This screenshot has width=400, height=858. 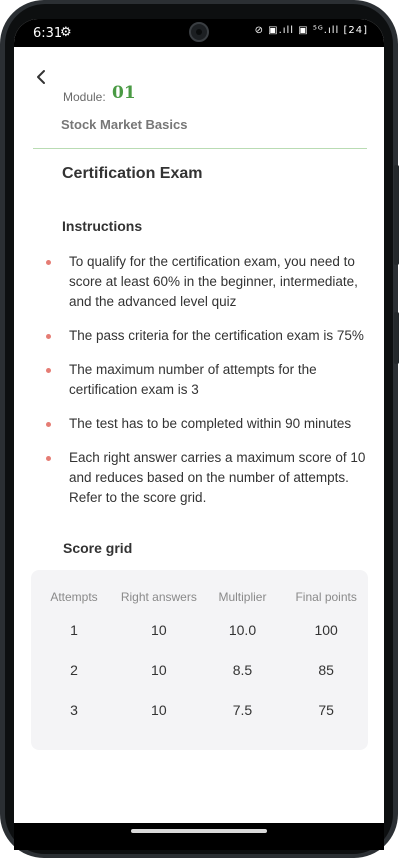 What do you see at coordinates (242, 710) in the screenshot?
I see `table-cell: 7.5` at bounding box center [242, 710].